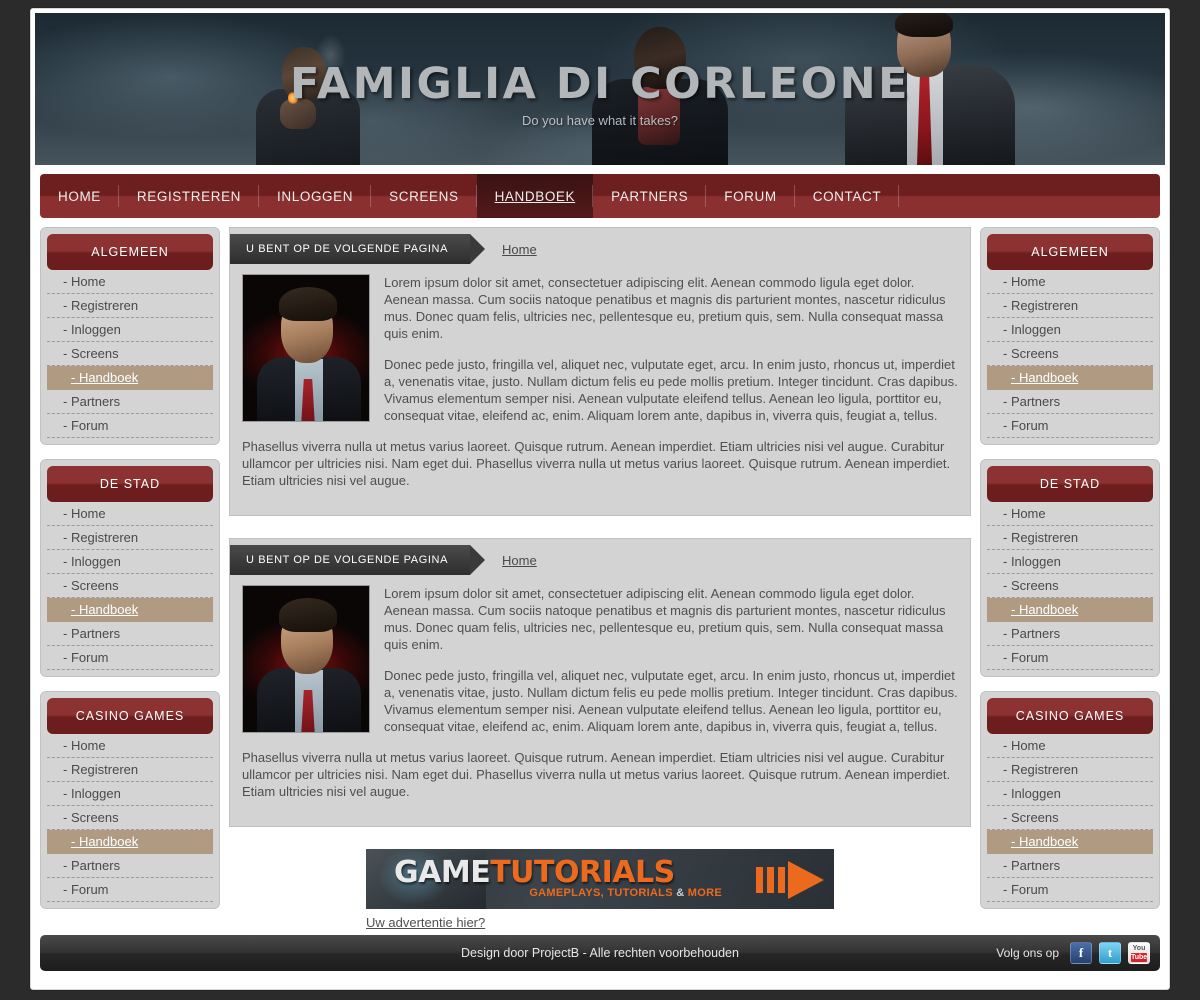 The width and height of the screenshot is (1200, 1000). What do you see at coordinates (424, 196) in the screenshot?
I see `nav-item-screens: SCREENS` at bounding box center [424, 196].